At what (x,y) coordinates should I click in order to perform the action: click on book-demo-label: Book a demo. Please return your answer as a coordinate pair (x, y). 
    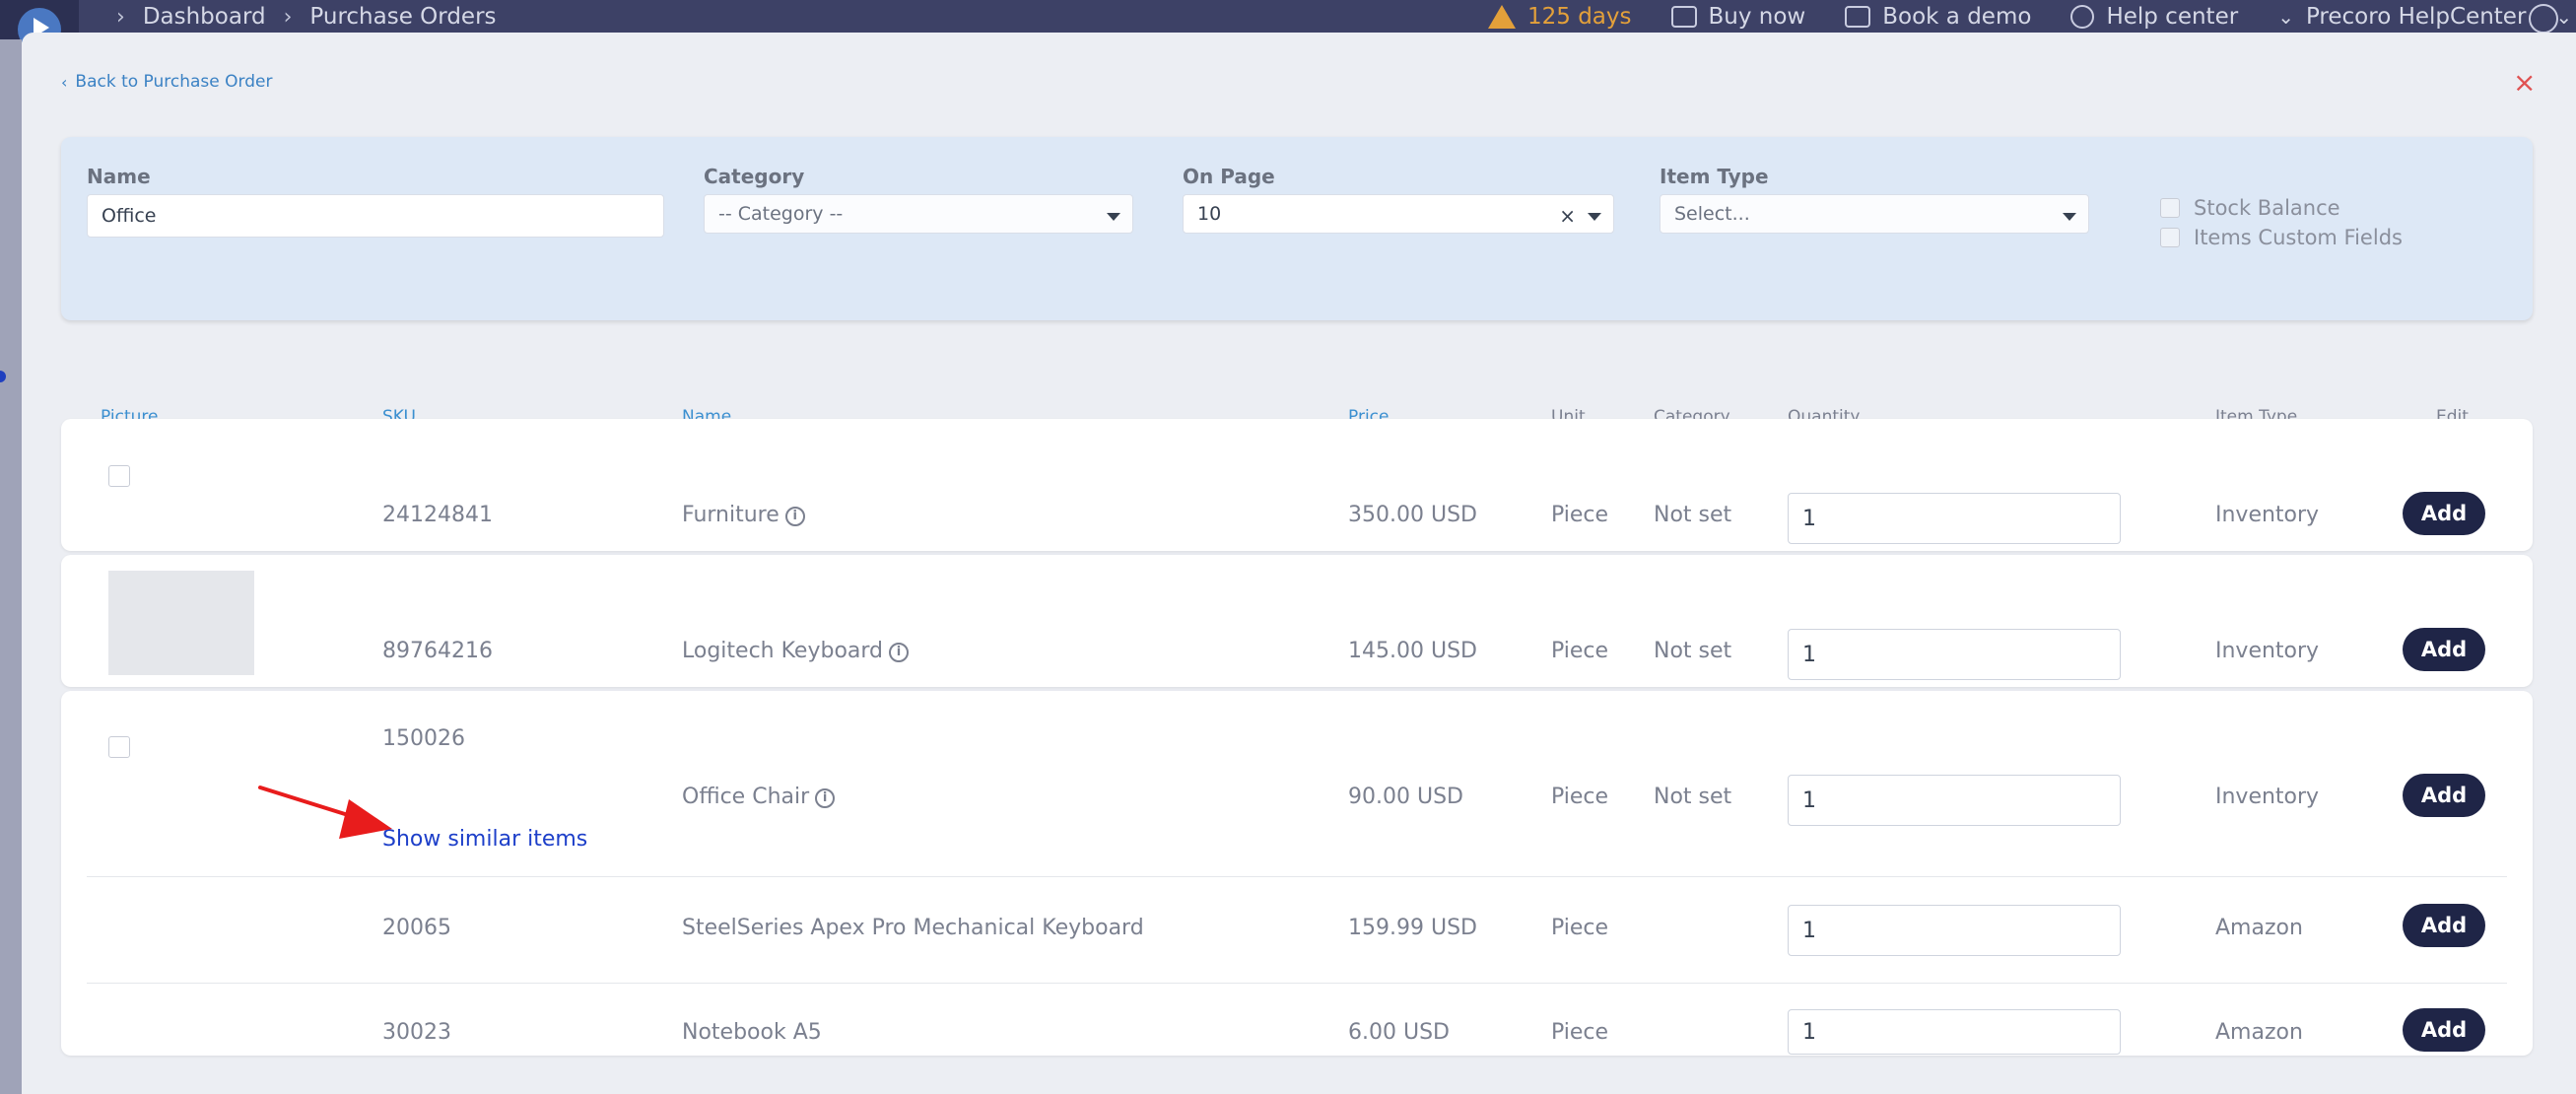
    Looking at the image, I should click on (1957, 17).